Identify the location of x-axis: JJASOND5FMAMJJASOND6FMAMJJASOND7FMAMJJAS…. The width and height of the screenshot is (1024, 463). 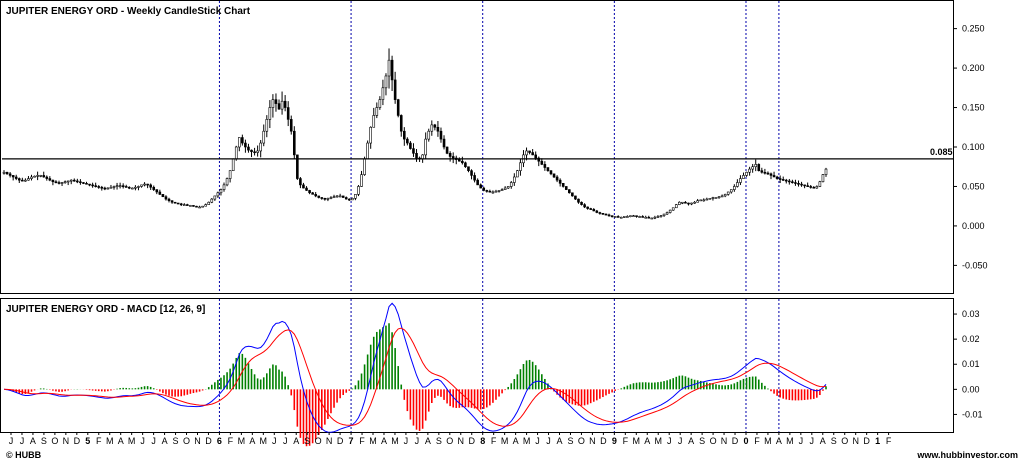
(450, 439).